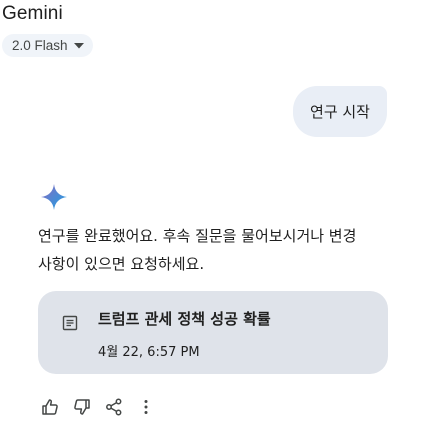 Image resolution: width=438 pixels, height=439 pixels. Describe the element at coordinates (70, 323) in the screenshot. I see `document-icon` at that location.